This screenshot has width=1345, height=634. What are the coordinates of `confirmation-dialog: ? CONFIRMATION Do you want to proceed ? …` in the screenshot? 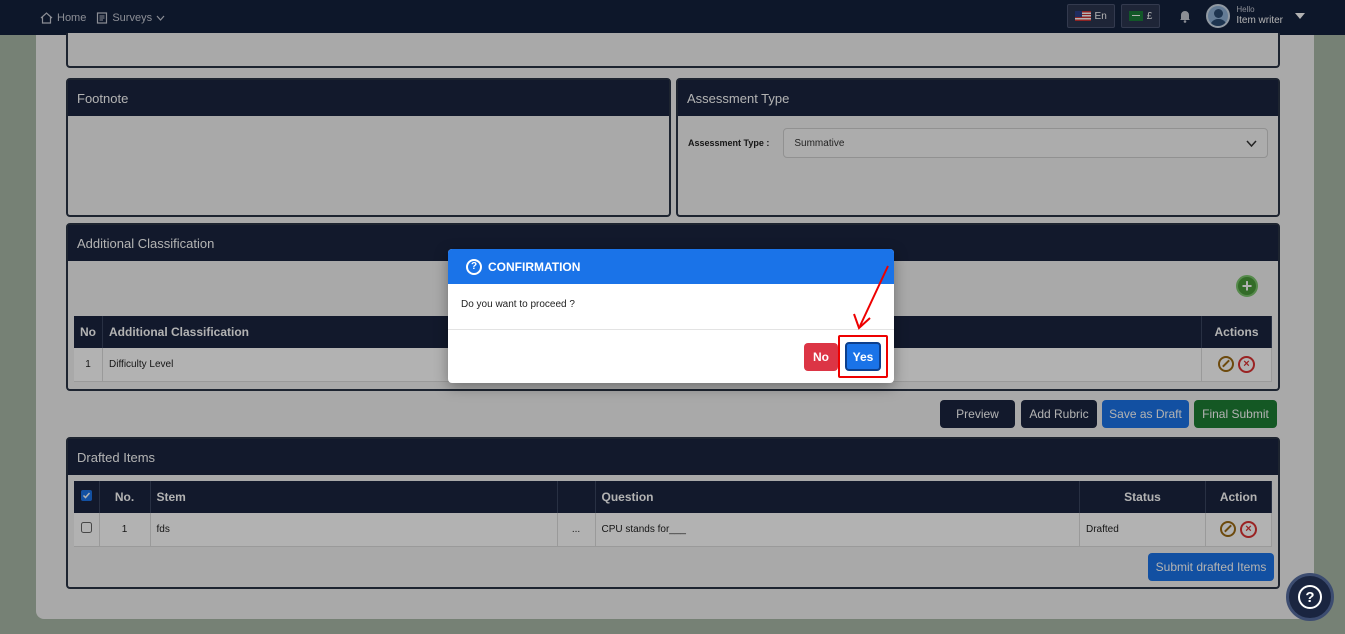 It's located at (671, 316).